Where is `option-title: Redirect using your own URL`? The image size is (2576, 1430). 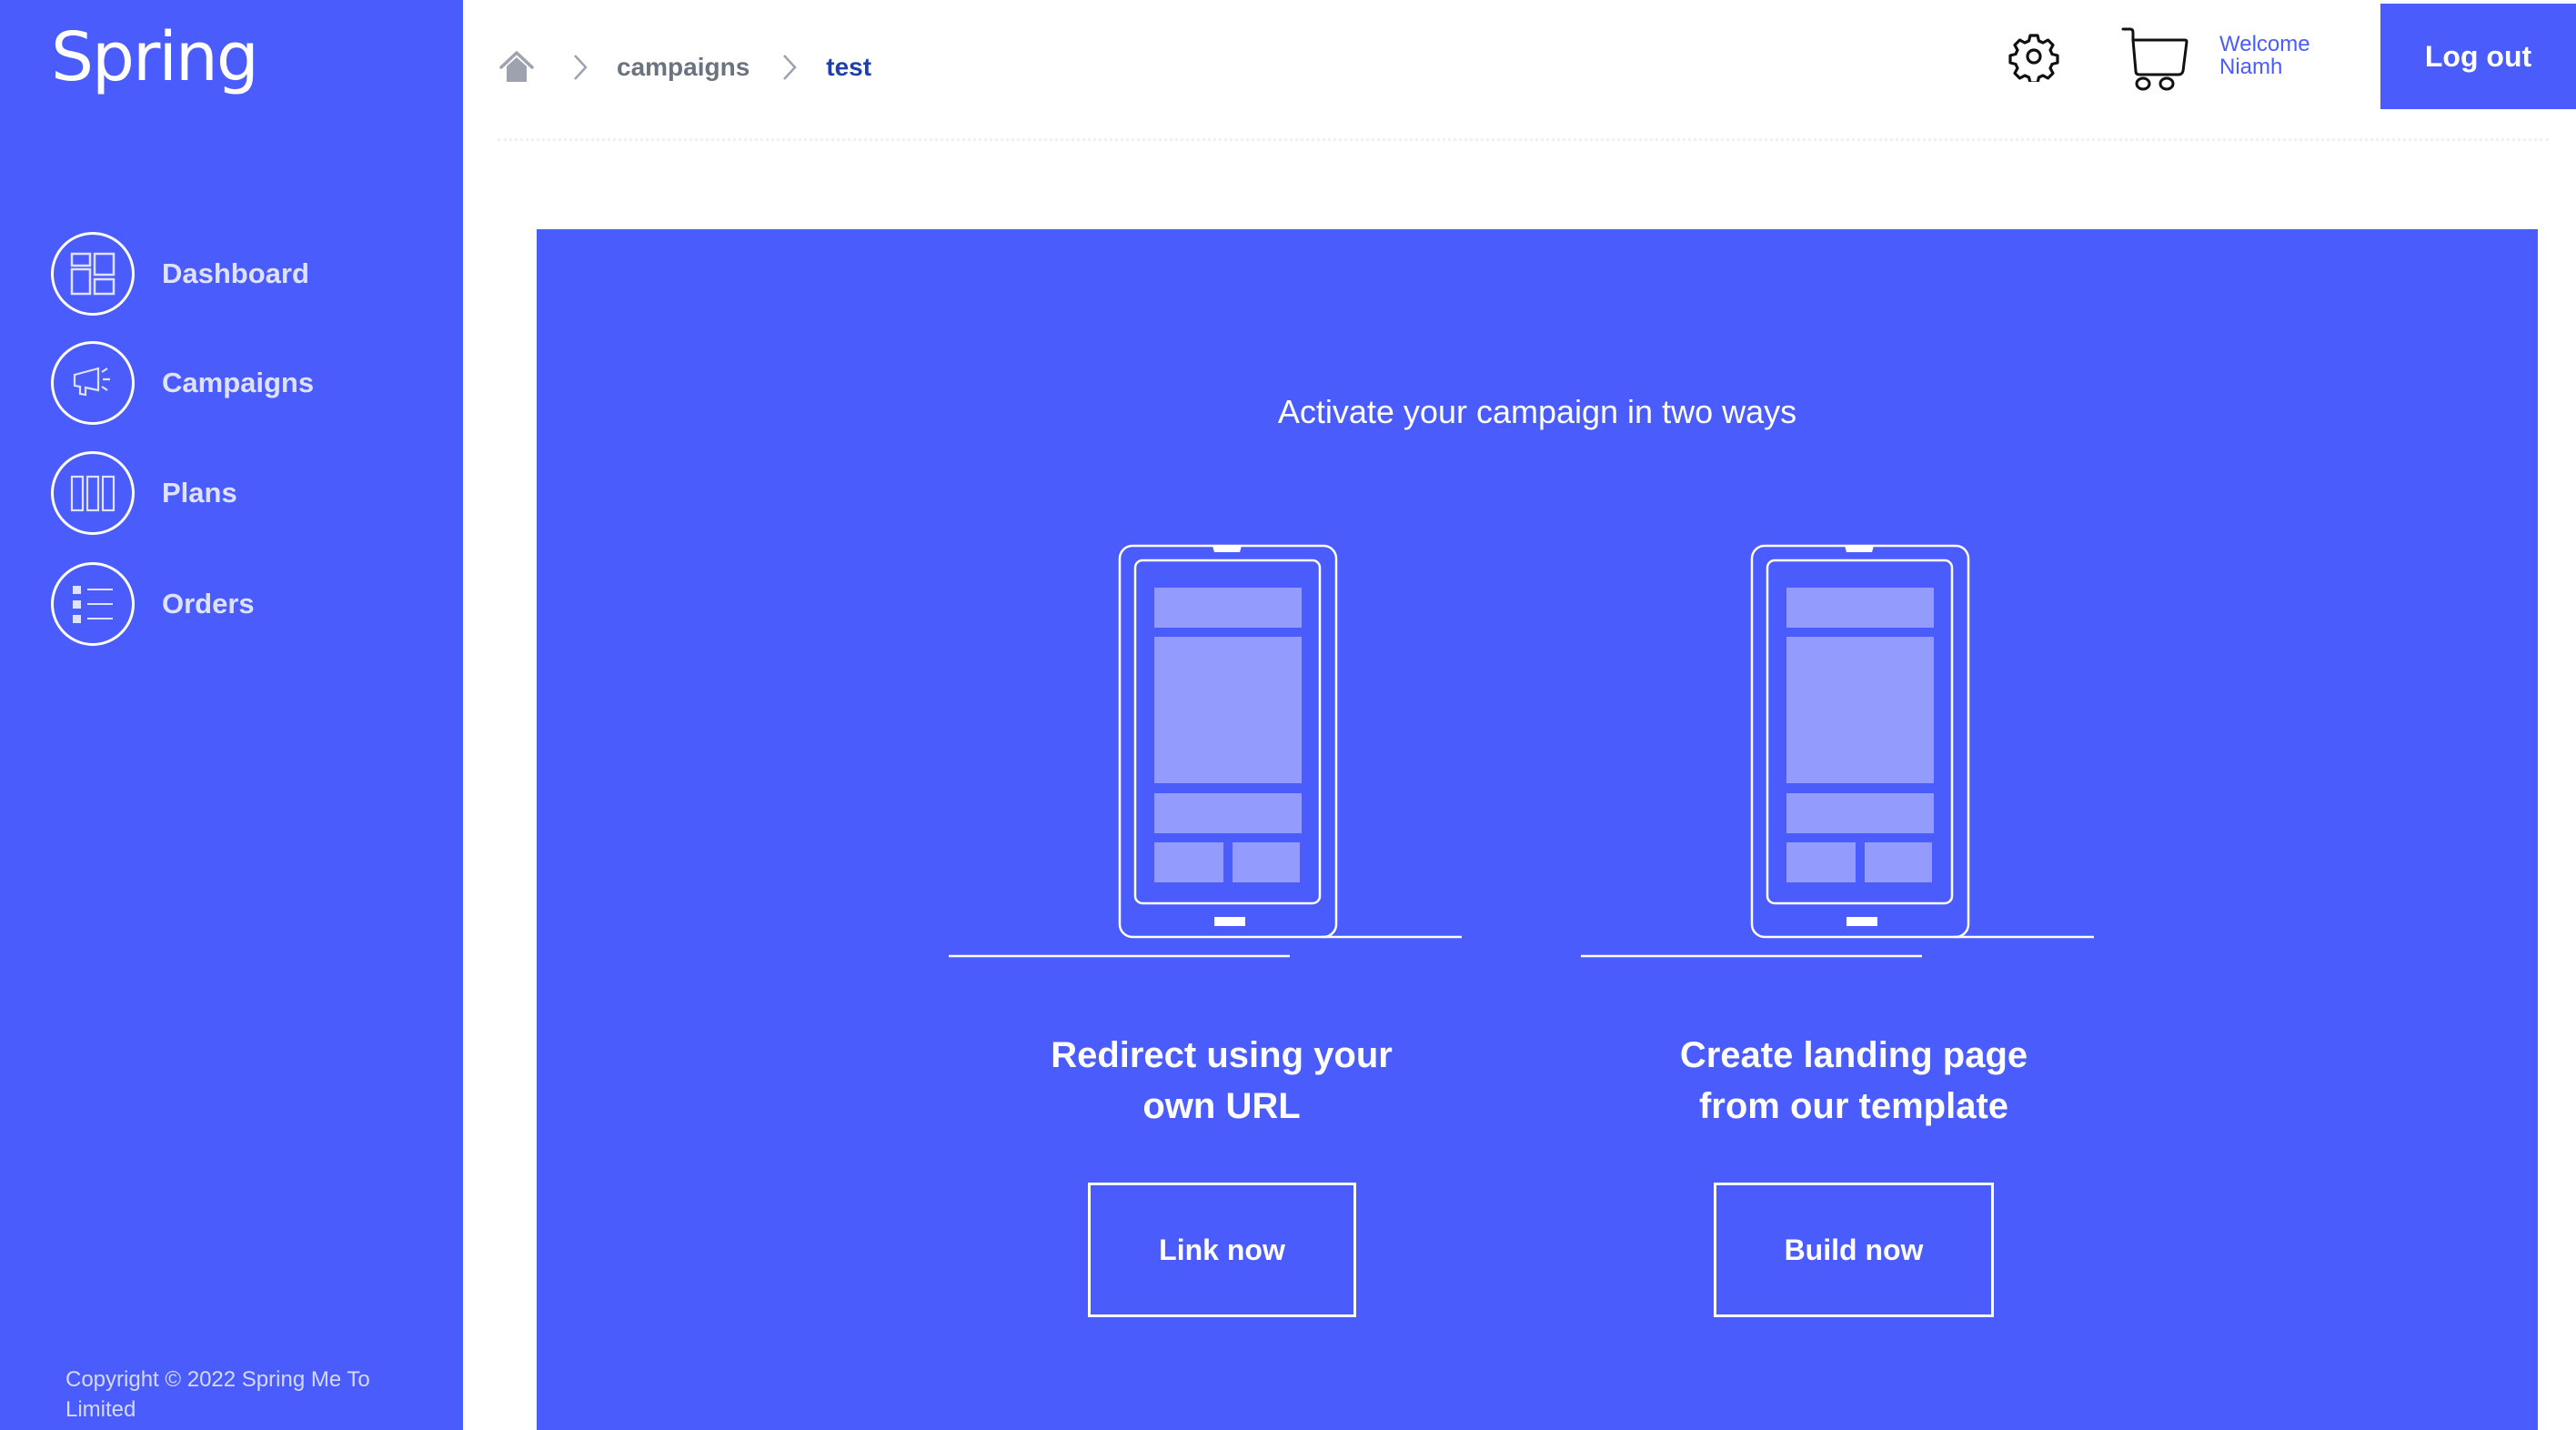 option-title: Redirect using your own URL is located at coordinates (1221, 1081).